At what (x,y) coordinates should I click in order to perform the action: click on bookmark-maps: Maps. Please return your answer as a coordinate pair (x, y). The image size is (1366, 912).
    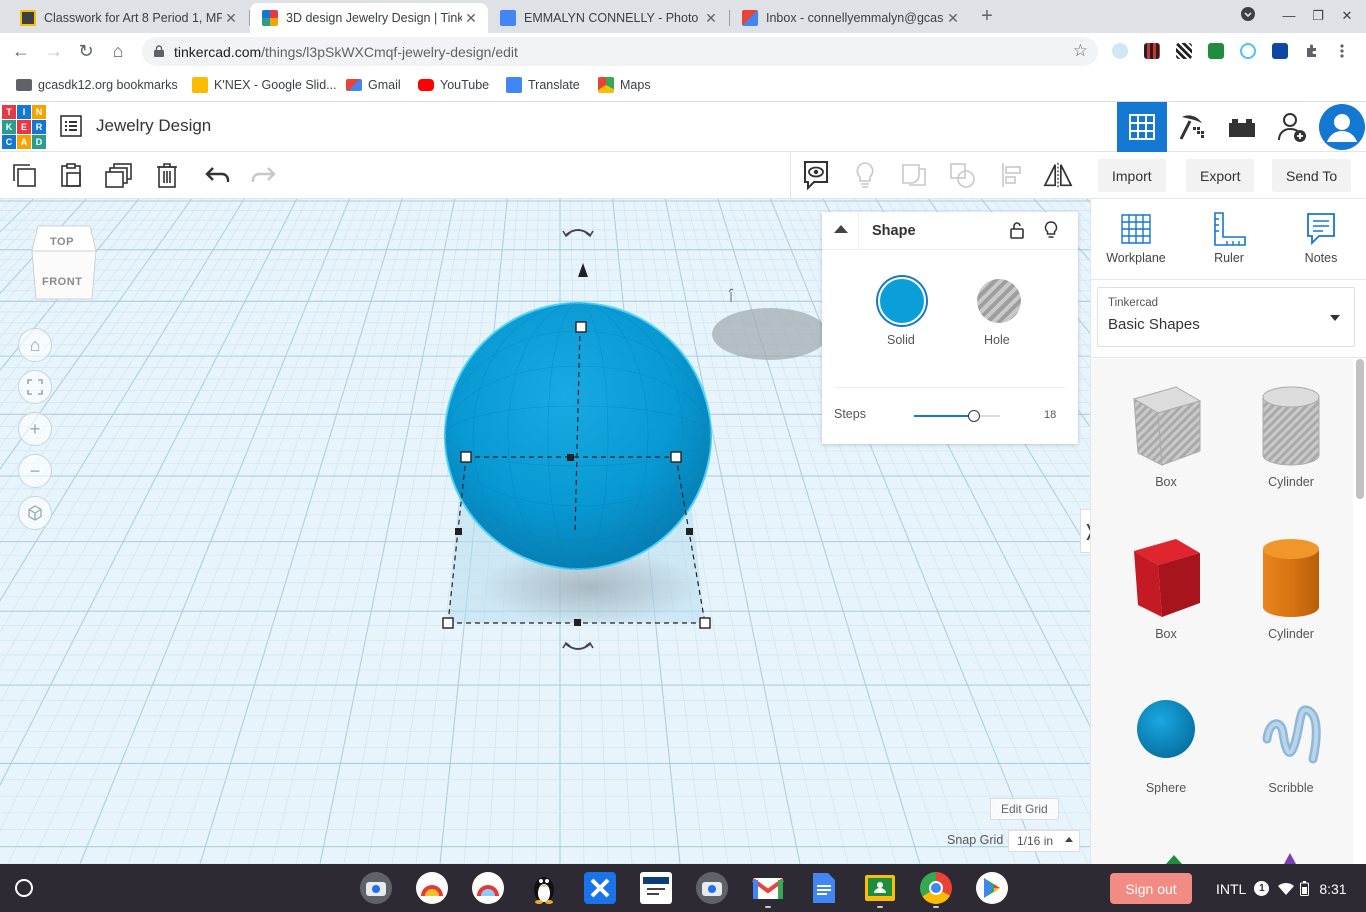
    Looking at the image, I should click on (624, 85).